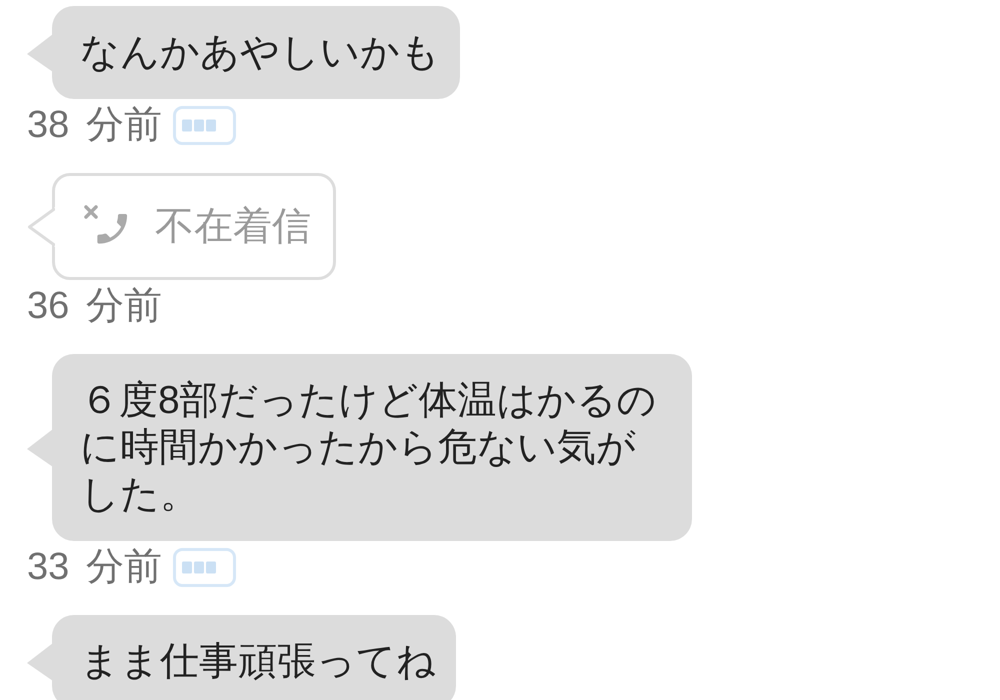 The image size is (1000, 700). I want to click on message-bubble: なんかあやしいかも, so click(256, 52).